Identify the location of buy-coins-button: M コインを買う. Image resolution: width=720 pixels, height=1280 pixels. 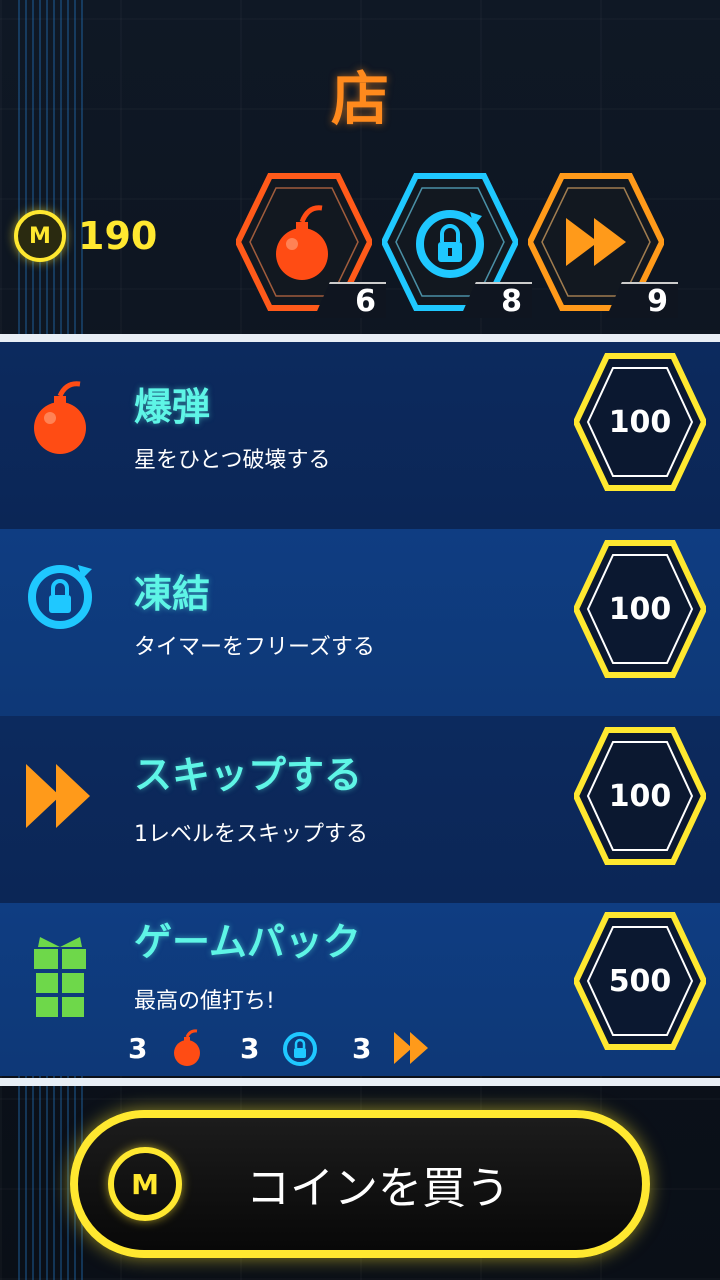
(360, 1184).